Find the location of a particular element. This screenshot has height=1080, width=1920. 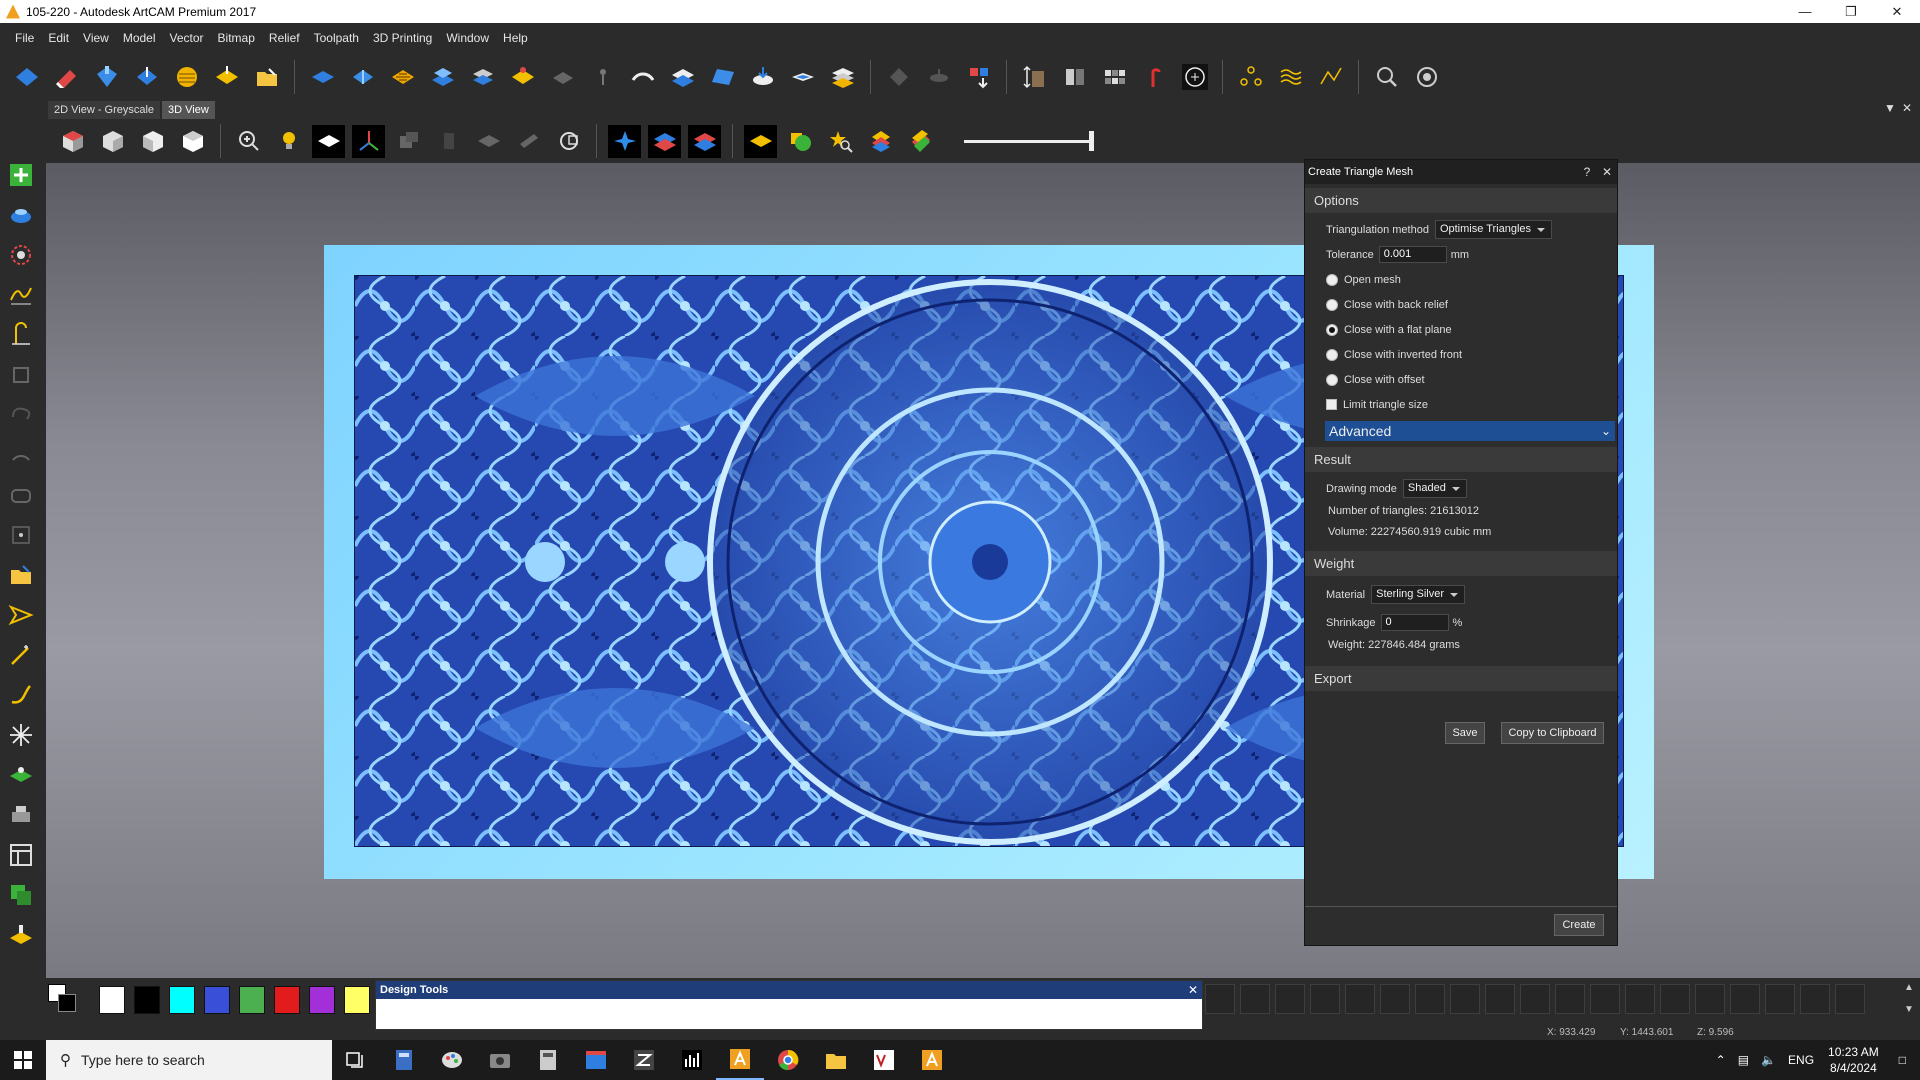

palette-swatch-red is located at coordinates (287, 1000).